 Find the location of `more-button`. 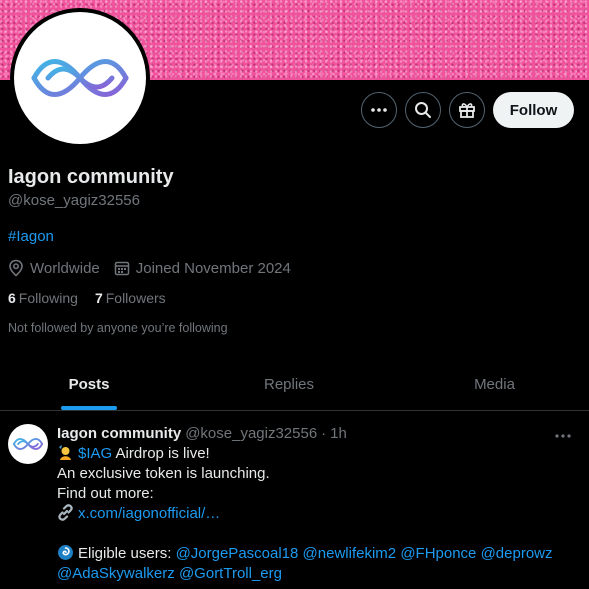

more-button is located at coordinates (379, 110).